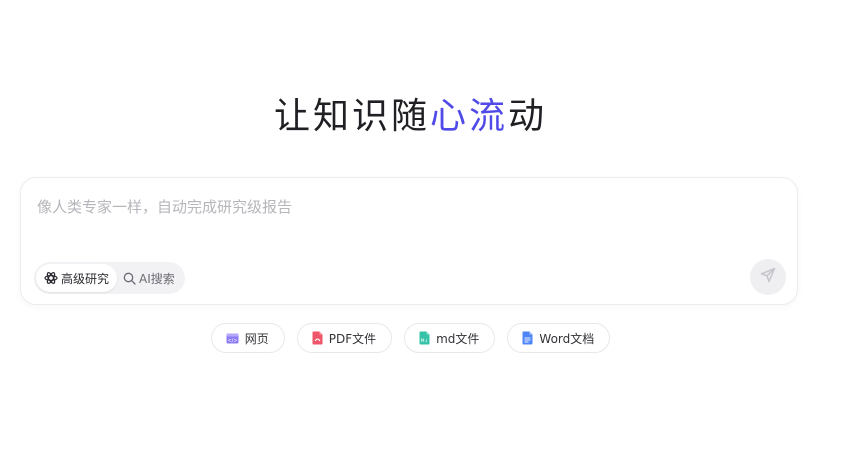 This screenshot has width=841, height=461. I want to click on mode-advanced-research-button: 高级研究, so click(77, 278).